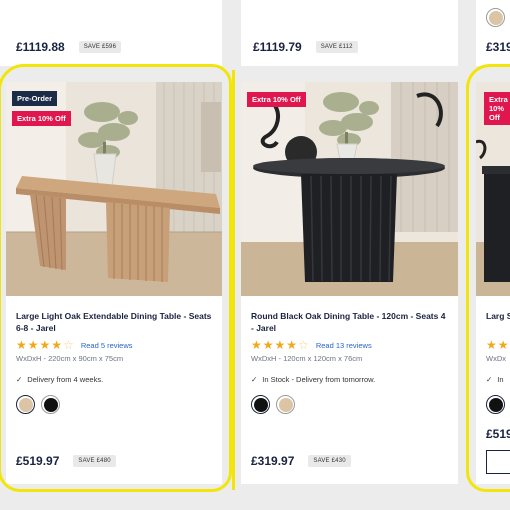 This screenshot has width=510, height=510. What do you see at coordinates (277, 47) in the screenshot?
I see `price: £1119.79` at bounding box center [277, 47].